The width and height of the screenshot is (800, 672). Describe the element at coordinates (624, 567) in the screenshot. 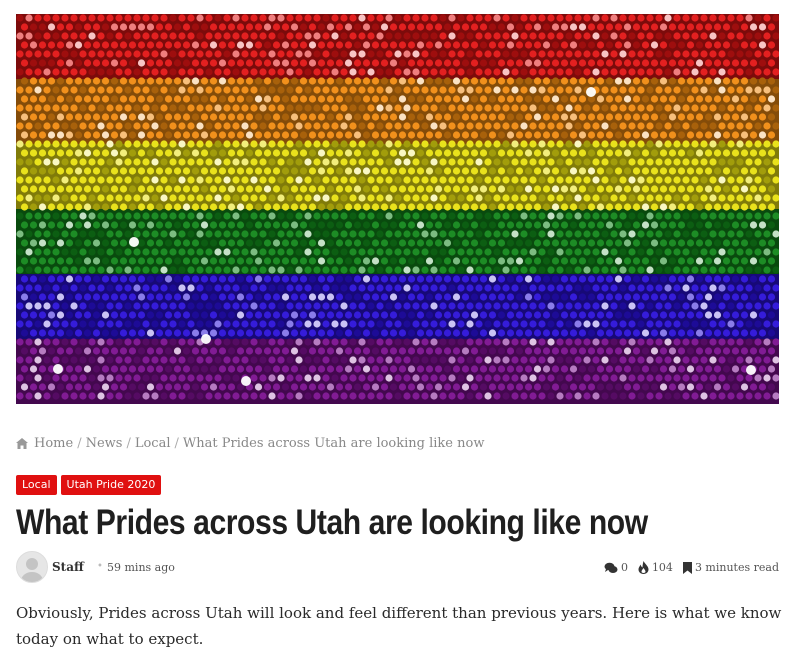

I see `comments-count: 0` at that location.